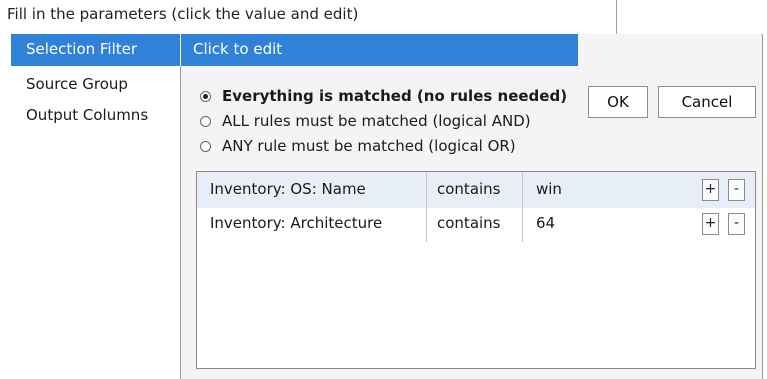 The width and height of the screenshot is (767, 379). I want to click on table-row: Inventory: OS: Name contains win + -, so click(476, 190).